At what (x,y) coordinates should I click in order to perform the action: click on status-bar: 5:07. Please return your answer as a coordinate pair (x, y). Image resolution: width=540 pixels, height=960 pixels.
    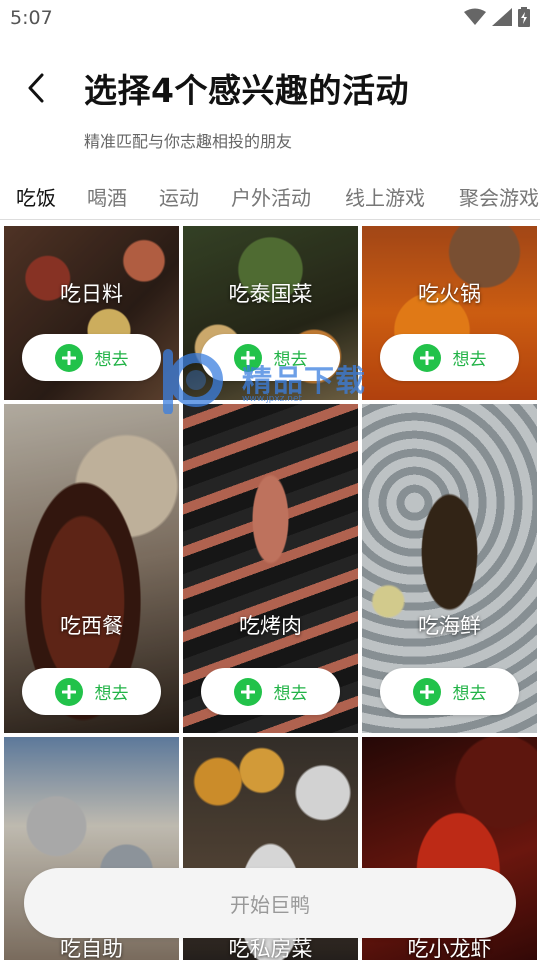
    Looking at the image, I should click on (270, 18).